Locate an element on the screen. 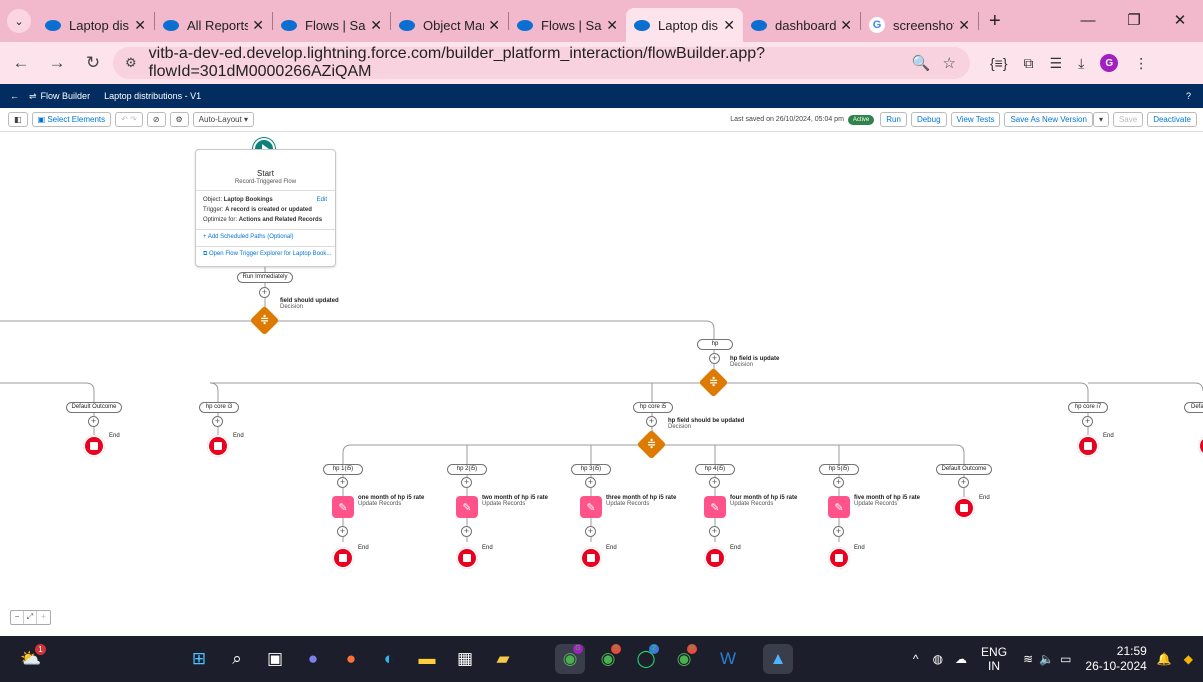  meet-icon: ● is located at coordinates (313, 659).